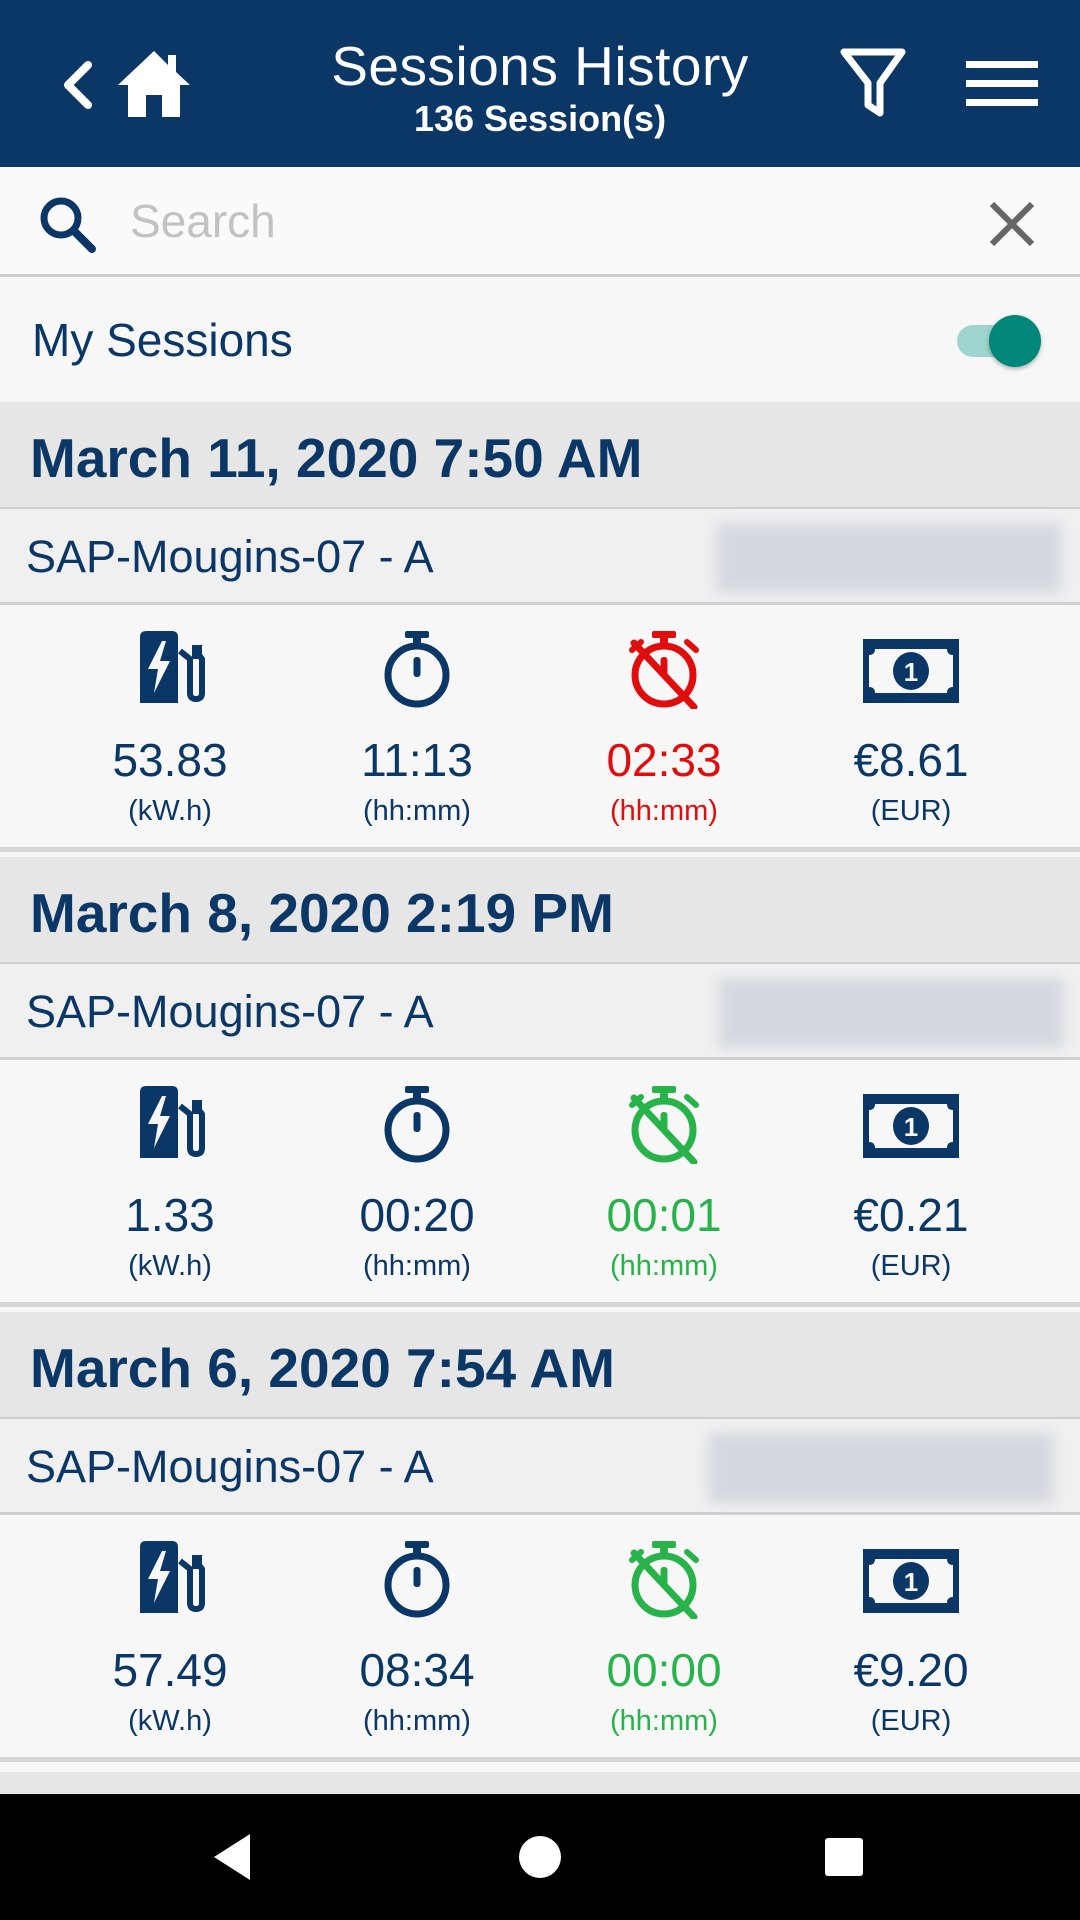 This screenshot has width=1080, height=1920. Describe the element at coordinates (844, 1857) in the screenshot. I see `nav-recents-icon` at that location.